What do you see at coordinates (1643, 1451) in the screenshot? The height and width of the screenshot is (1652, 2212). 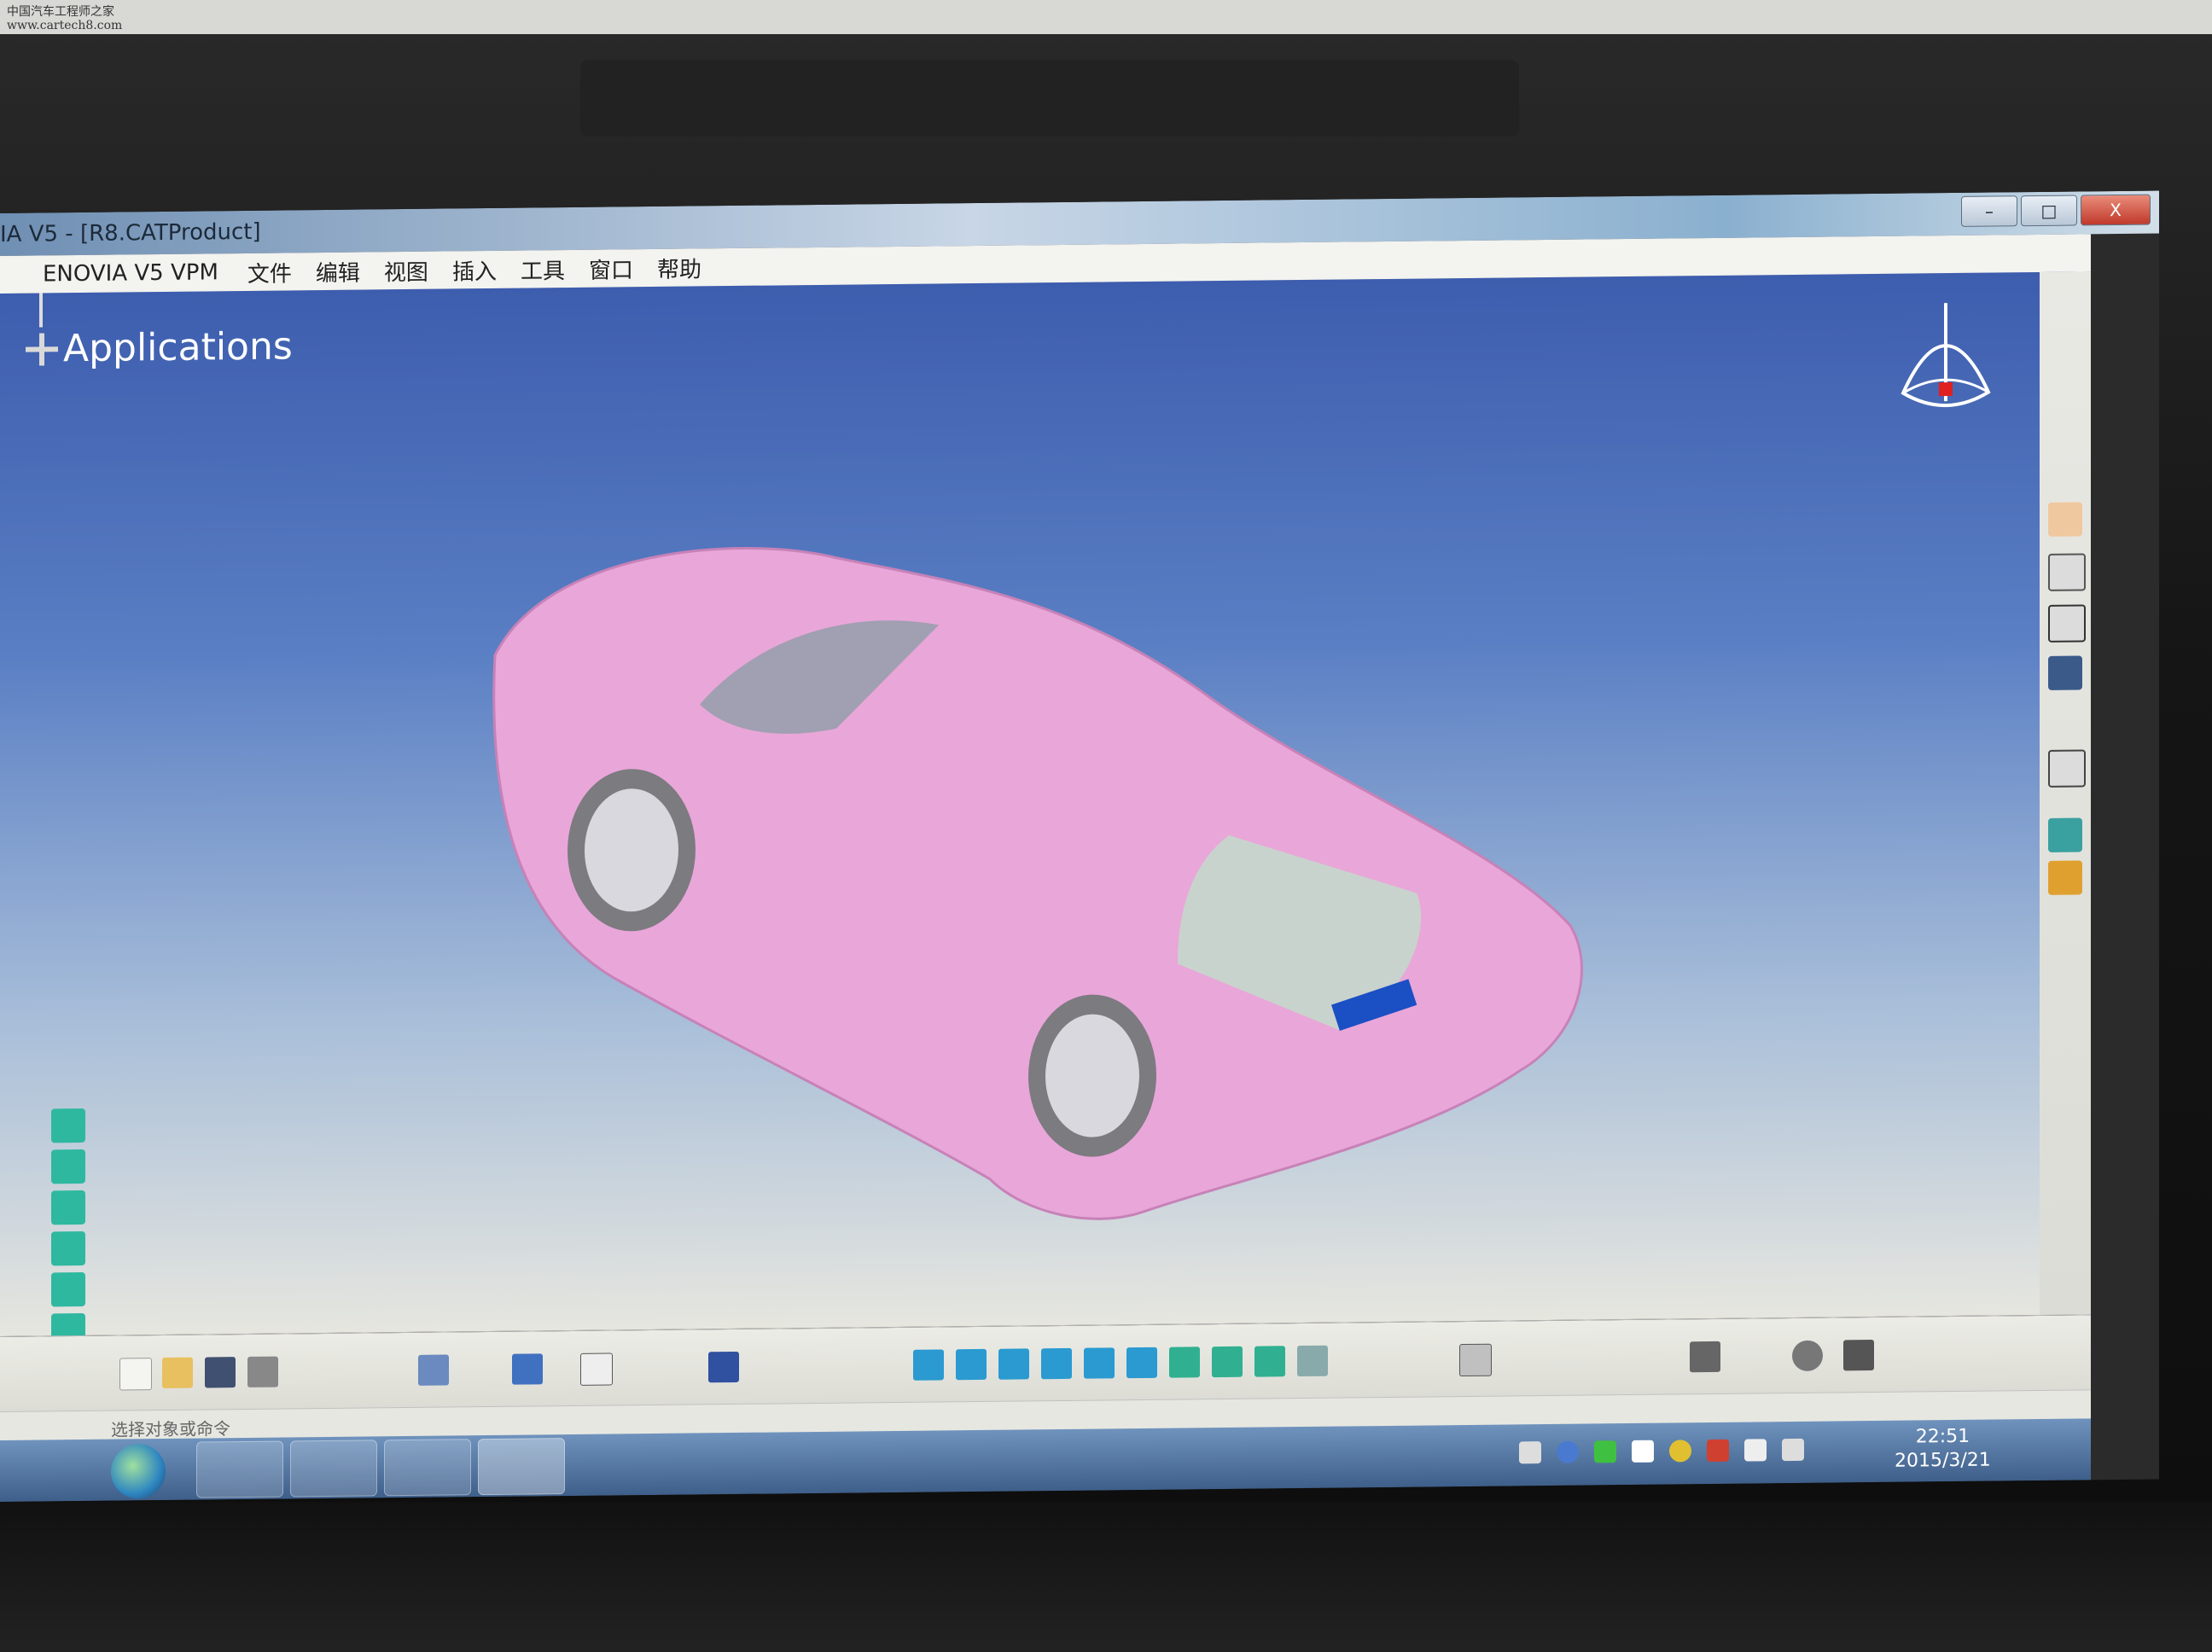 I see `tray-arrow-icon` at bounding box center [1643, 1451].